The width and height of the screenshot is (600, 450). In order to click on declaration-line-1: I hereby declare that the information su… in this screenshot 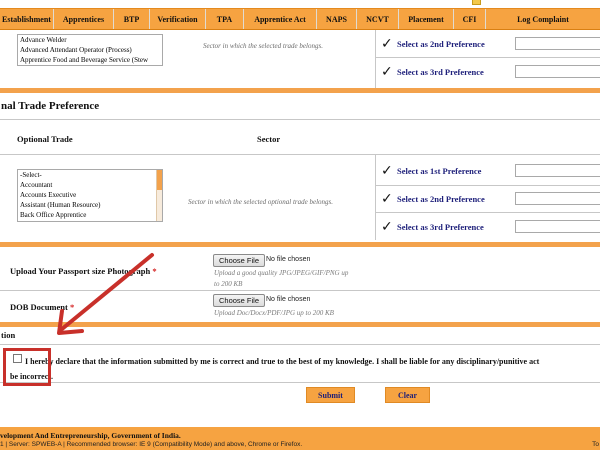, I will do `click(282, 361)`.